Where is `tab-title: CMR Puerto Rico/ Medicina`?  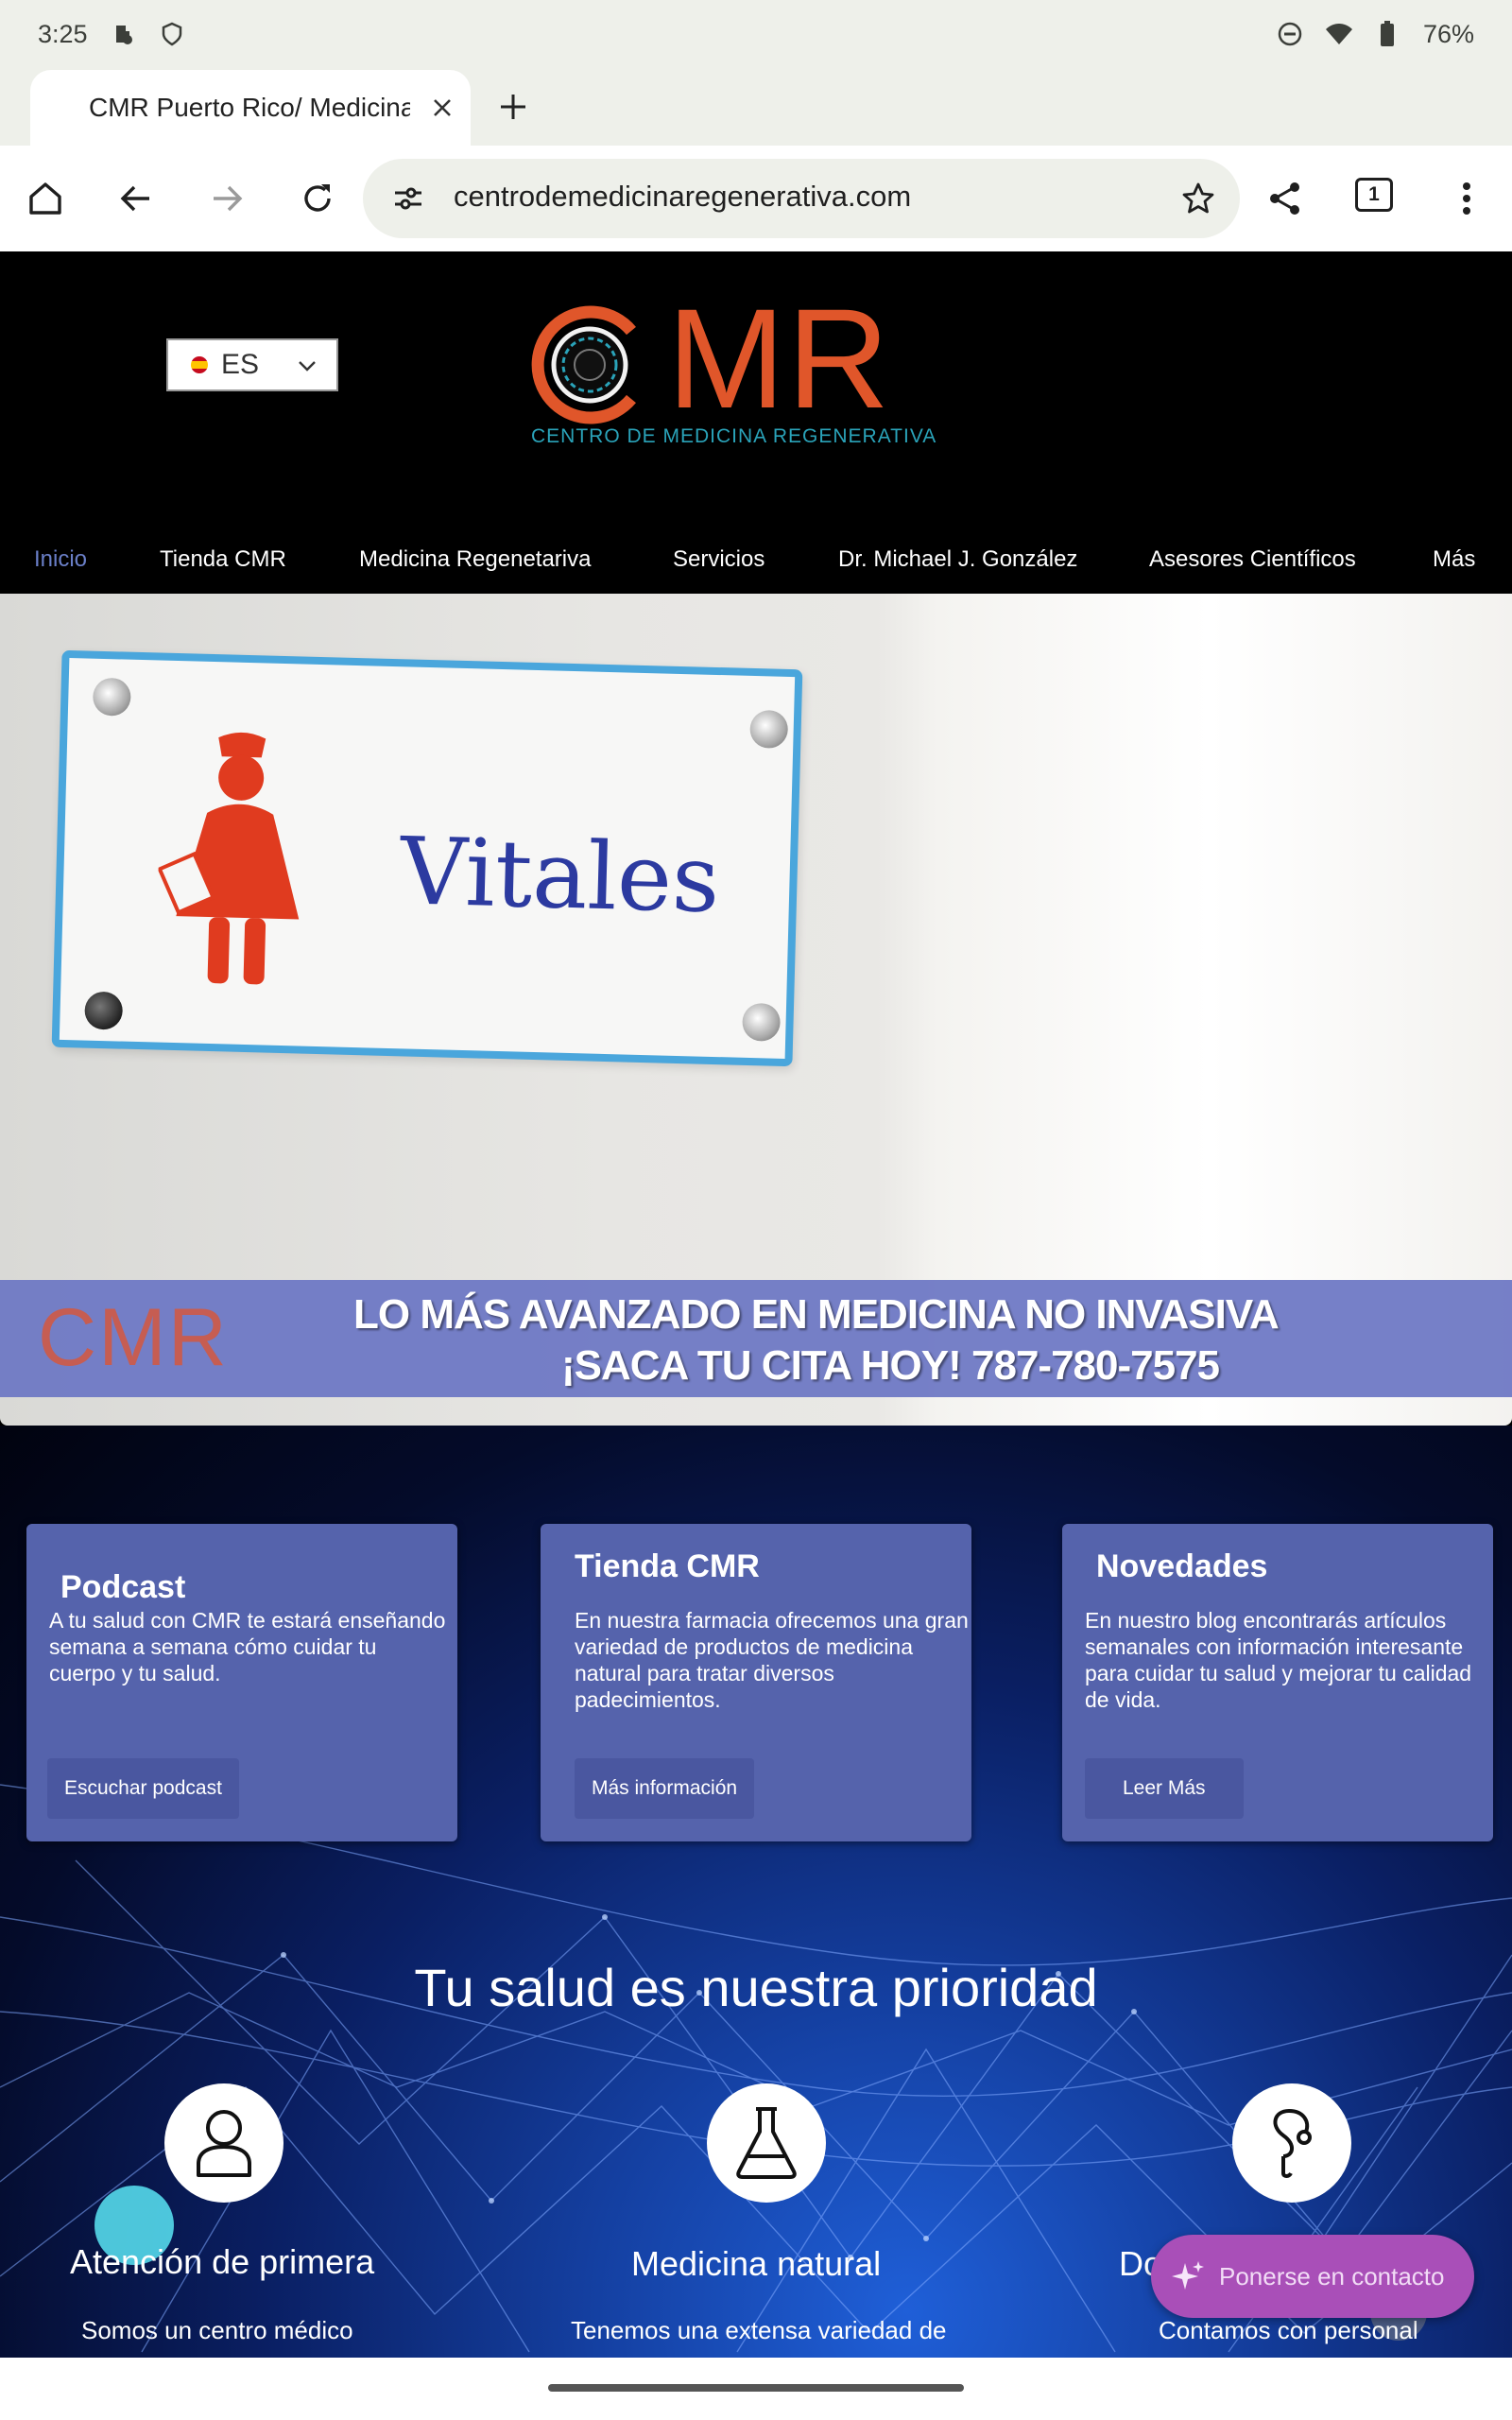
tab-title: CMR Puerto Rico/ Medicina is located at coordinates (249, 107).